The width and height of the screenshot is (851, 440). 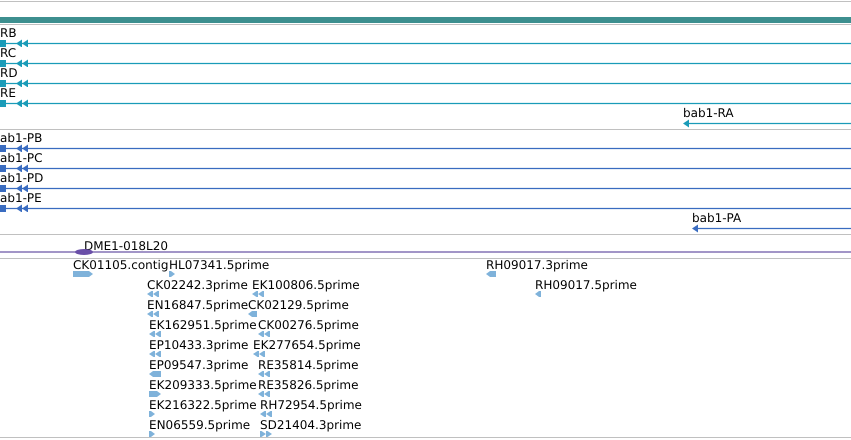 What do you see at coordinates (708, 113) in the screenshot?
I see `gene-label: bab1-RA` at bounding box center [708, 113].